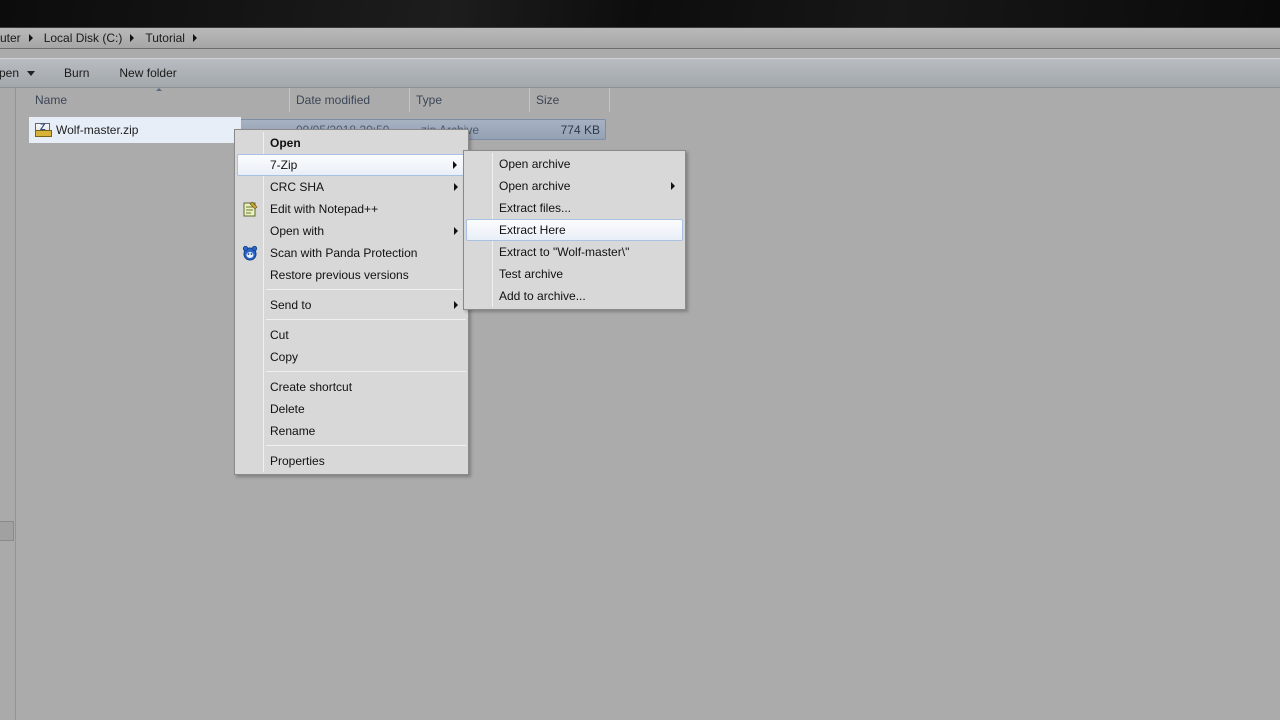 The image size is (1280, 720). Describe the element at coordinates (470, 100) in the screenshot. I see `column-header-type: Type` at that location.